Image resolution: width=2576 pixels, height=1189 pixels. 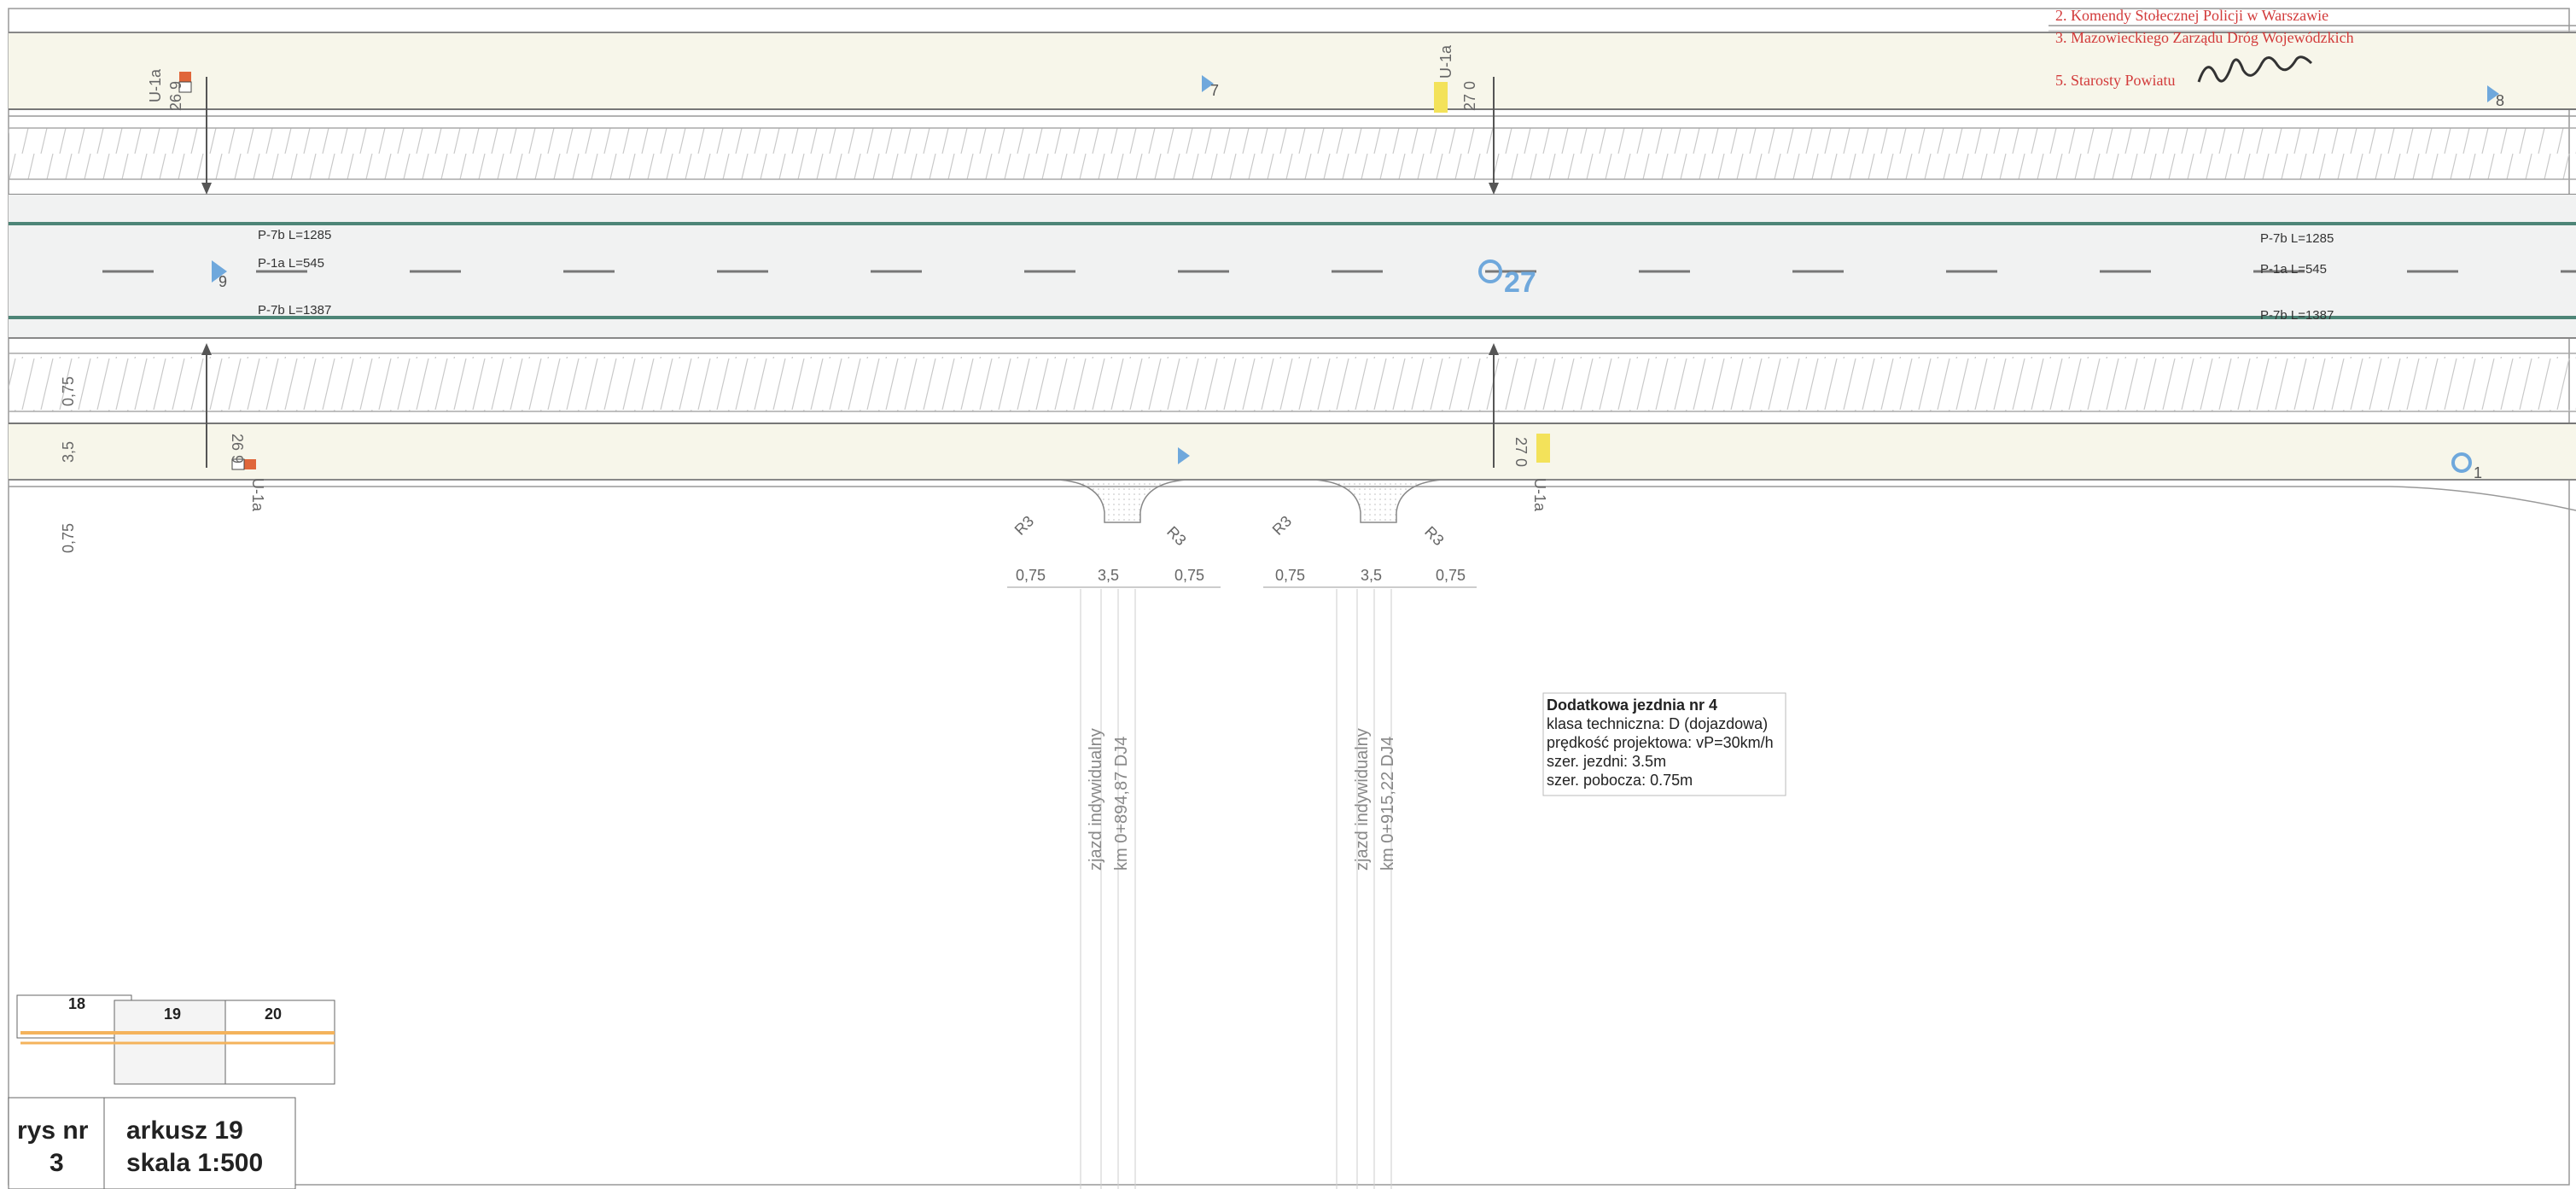 I want to click on scale-label: skala 1:500, so click(x=194, y=1163).